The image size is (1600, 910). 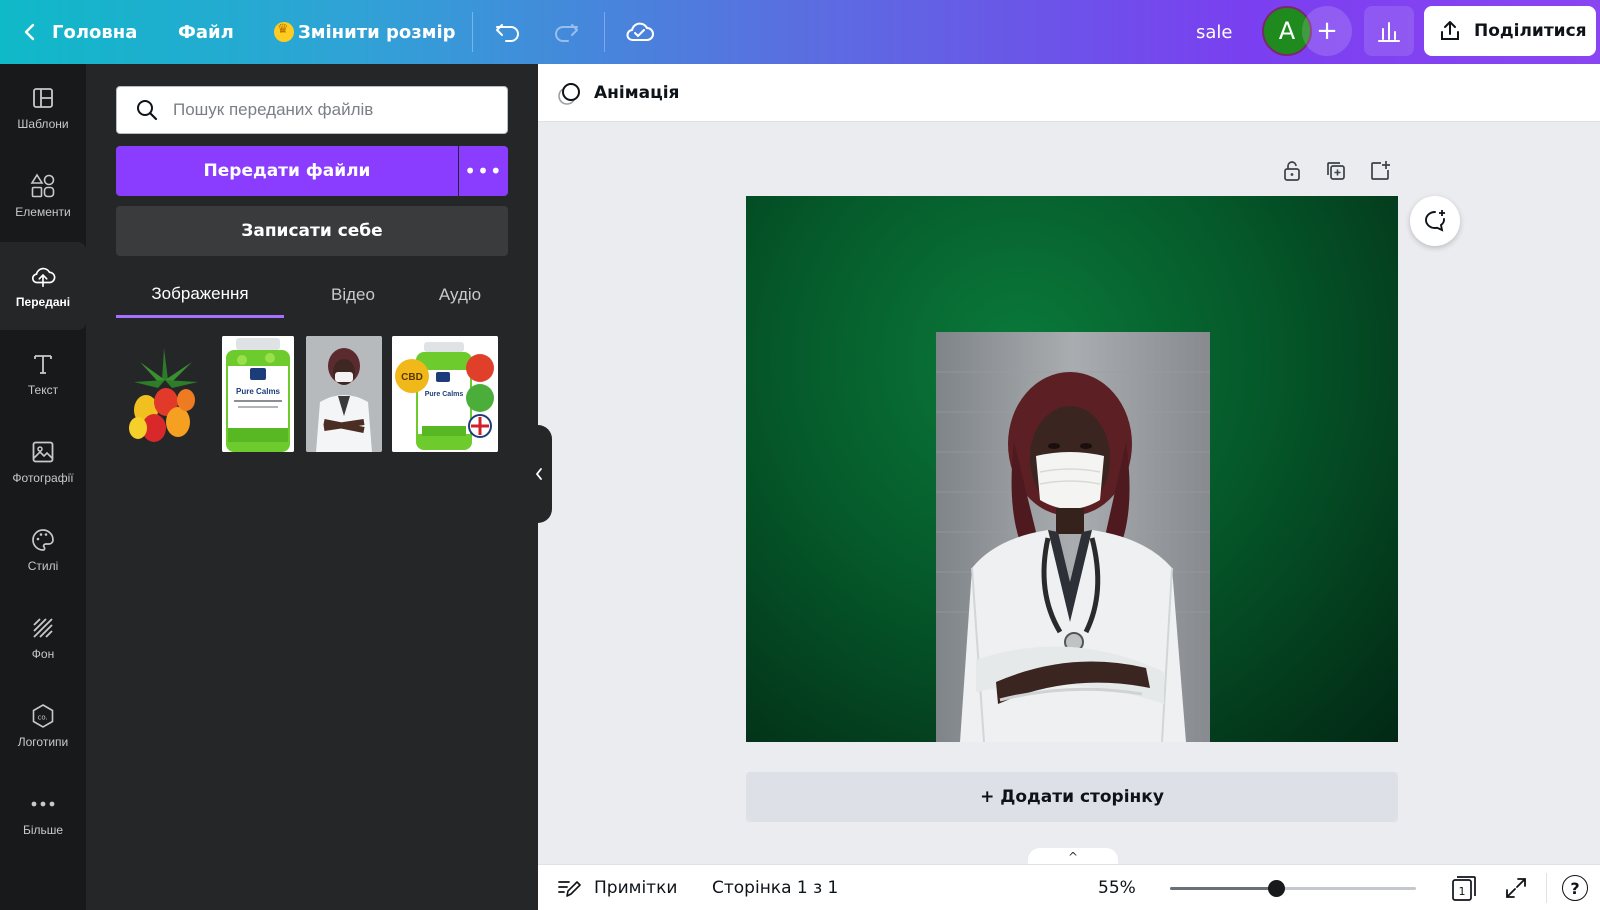 I want to click on lock-icon, so click(x=1292, y=171).